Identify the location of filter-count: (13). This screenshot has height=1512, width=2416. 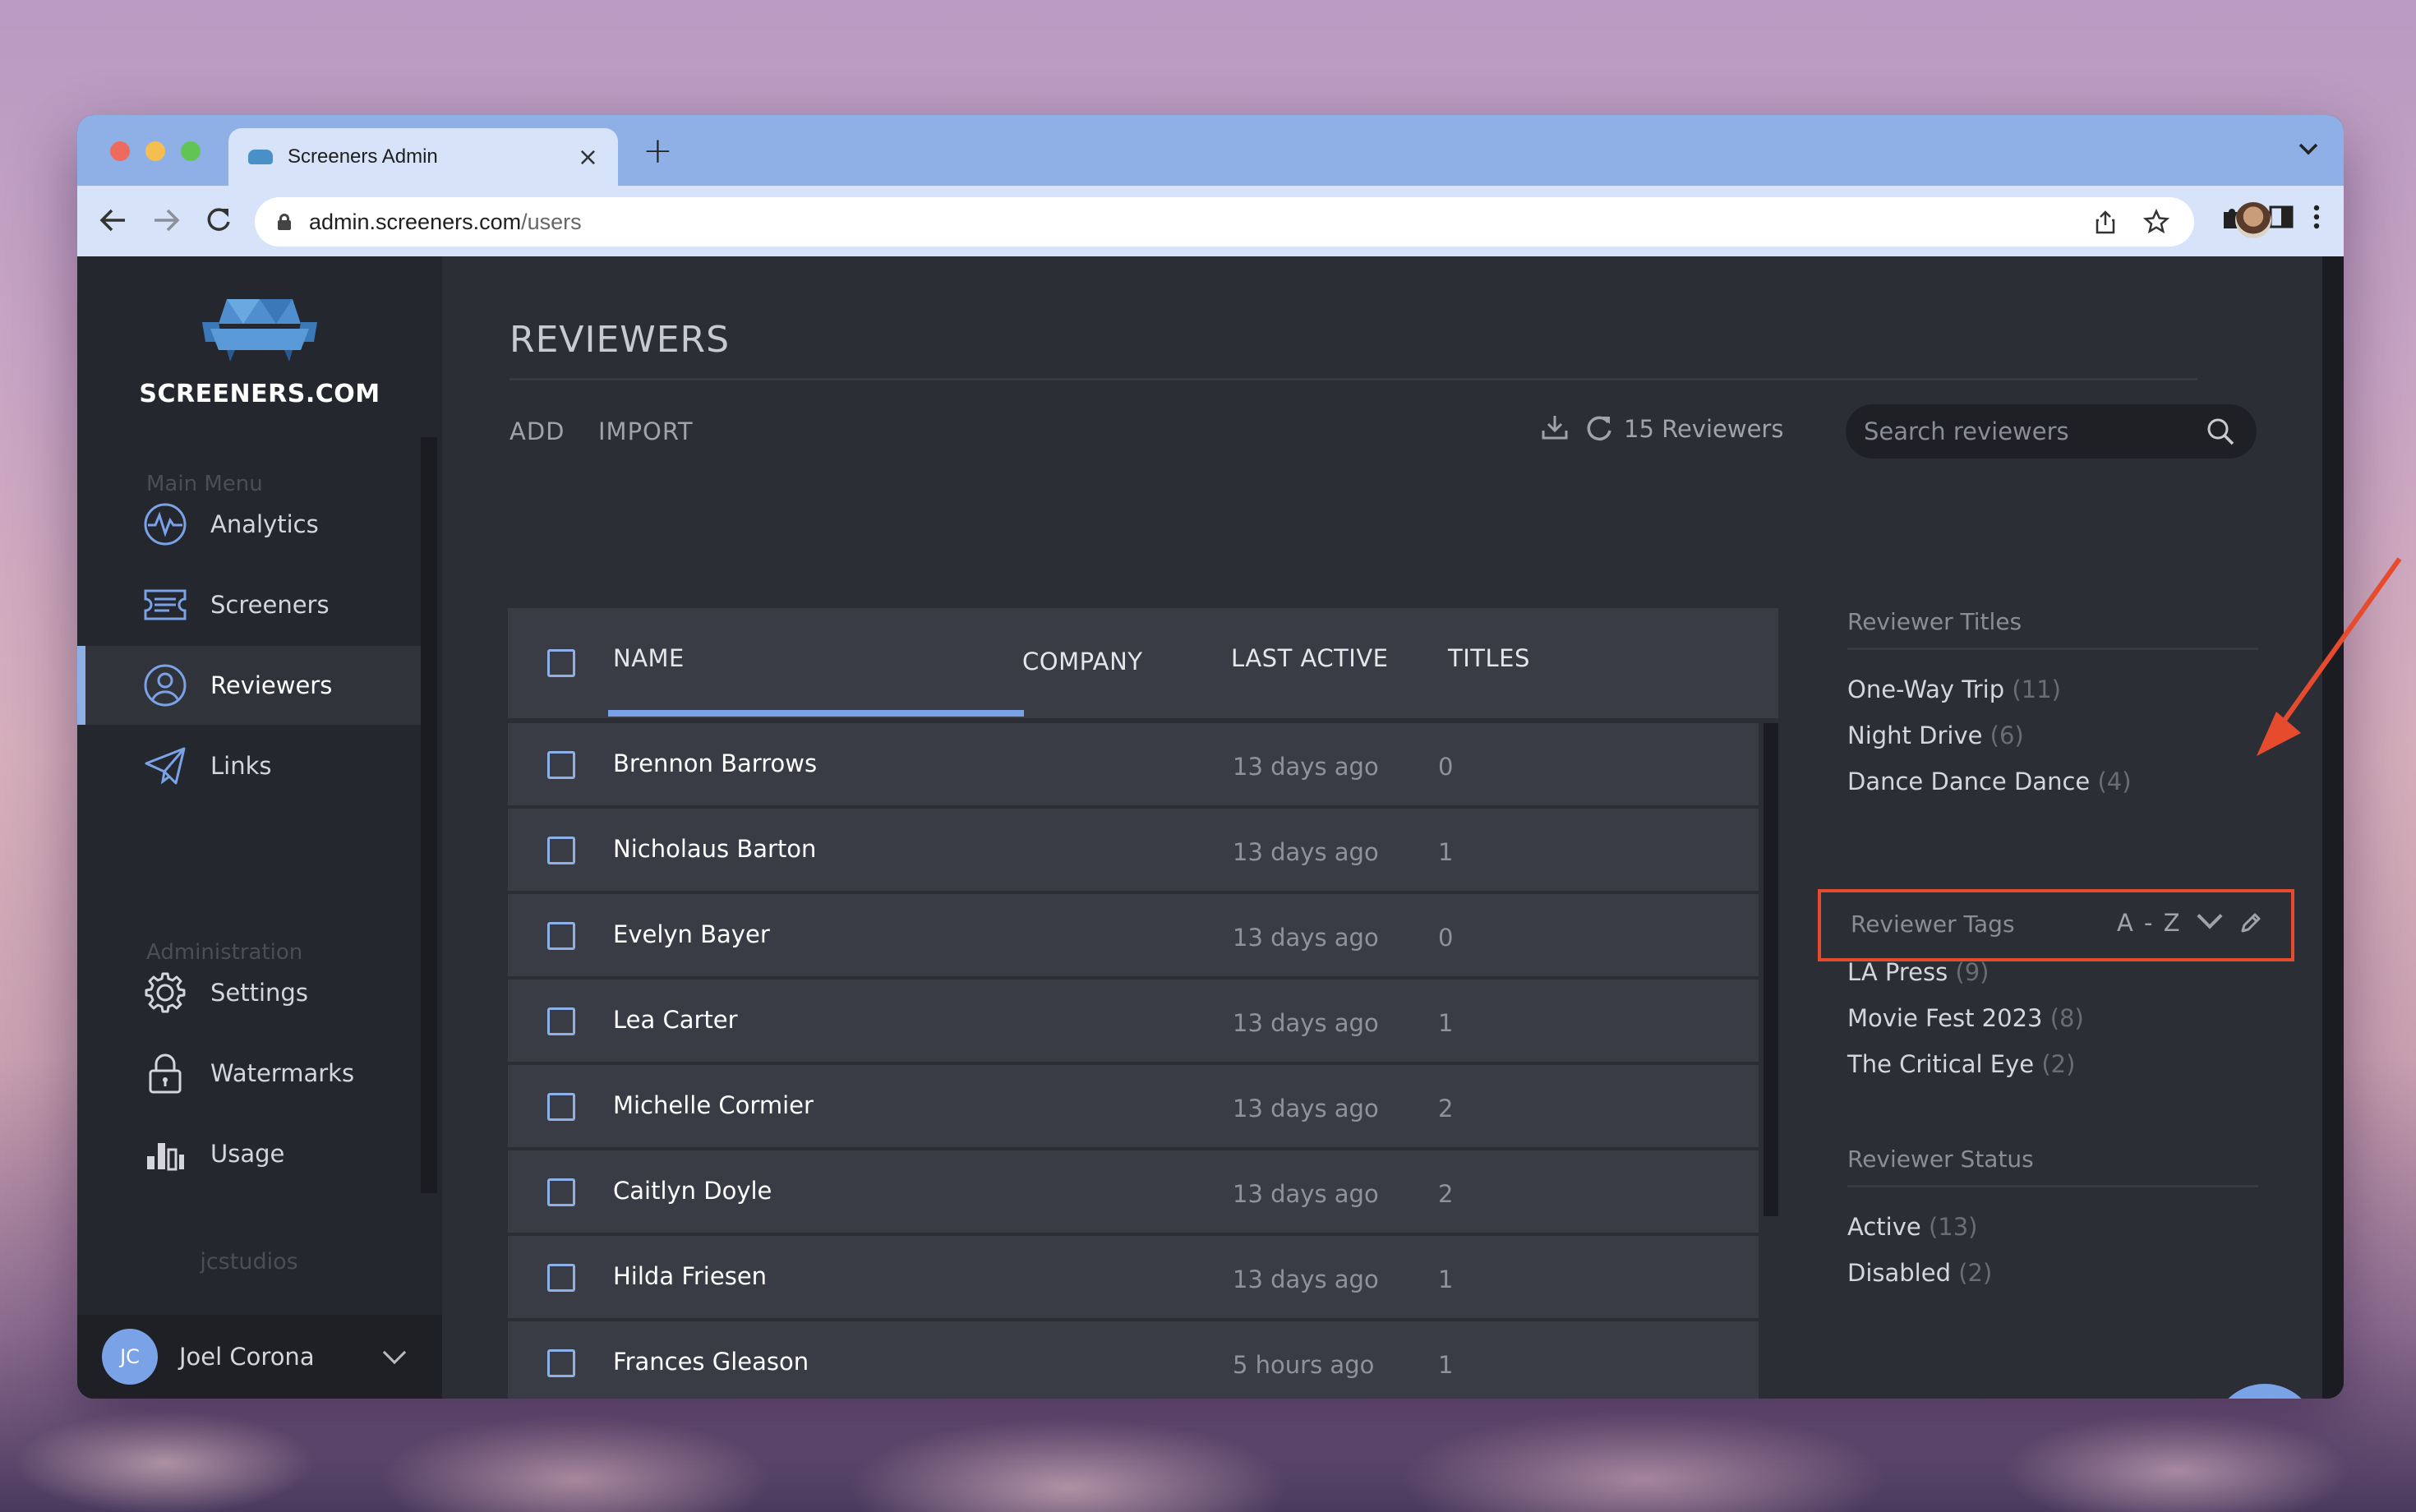
(1953, 1227).